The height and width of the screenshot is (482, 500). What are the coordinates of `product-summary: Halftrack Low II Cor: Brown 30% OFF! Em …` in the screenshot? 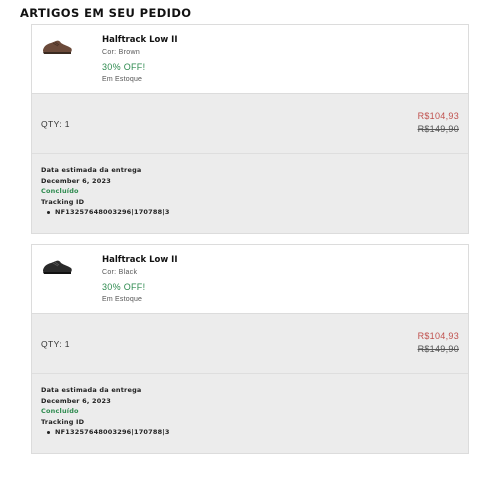 It's located at (250, 59).